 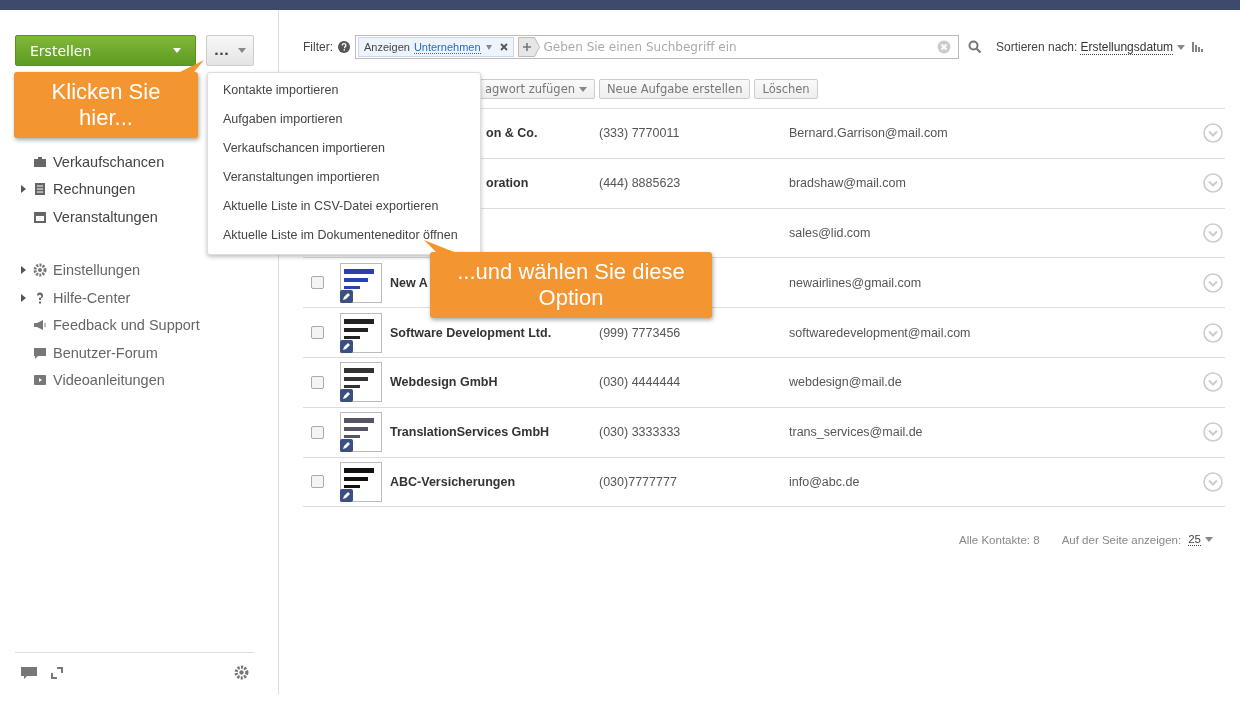 I want to click on sidebar-item: Einstellungen, so click(x=134, y=270).